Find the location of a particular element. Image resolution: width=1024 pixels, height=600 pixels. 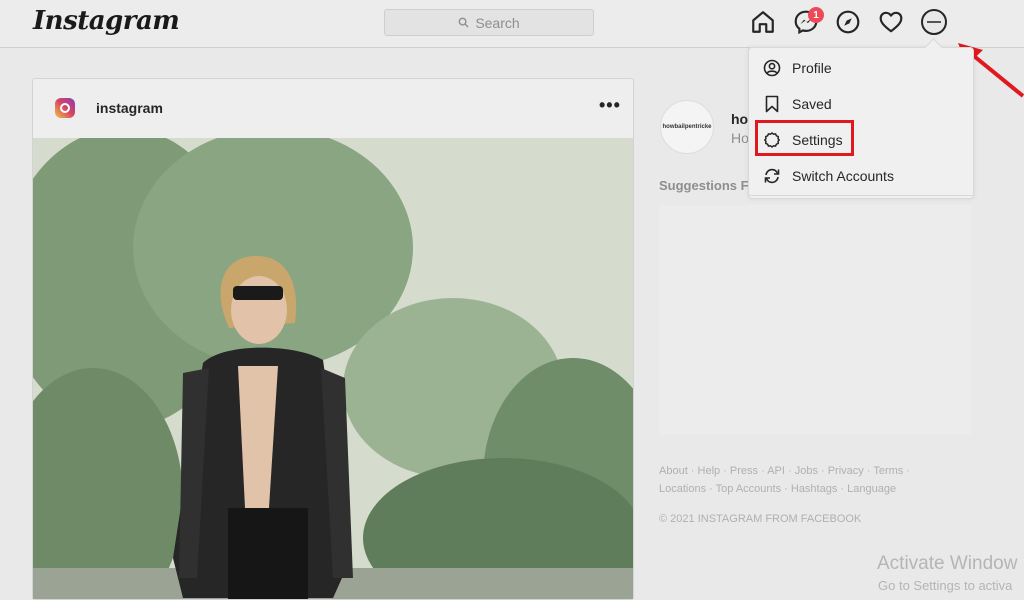

search-placeholder: Search is located at coordinates (497, 22).